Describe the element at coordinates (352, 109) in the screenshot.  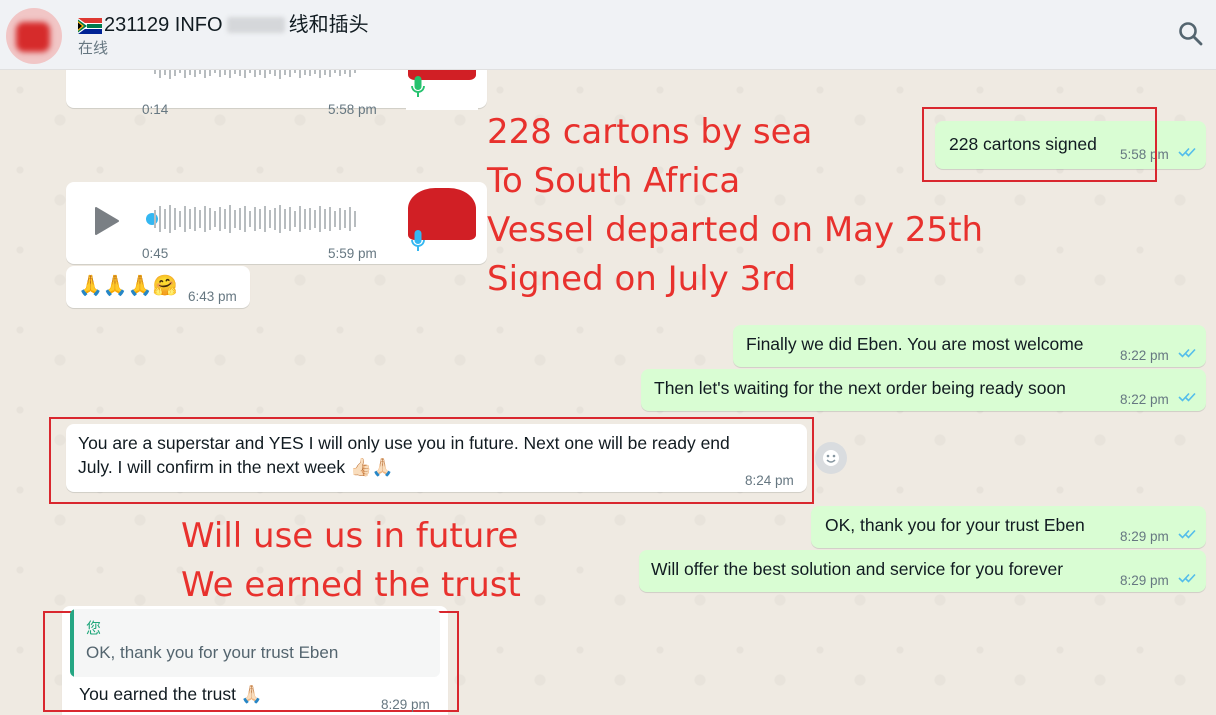
I see `message-time: 5:58 pm` at that location.